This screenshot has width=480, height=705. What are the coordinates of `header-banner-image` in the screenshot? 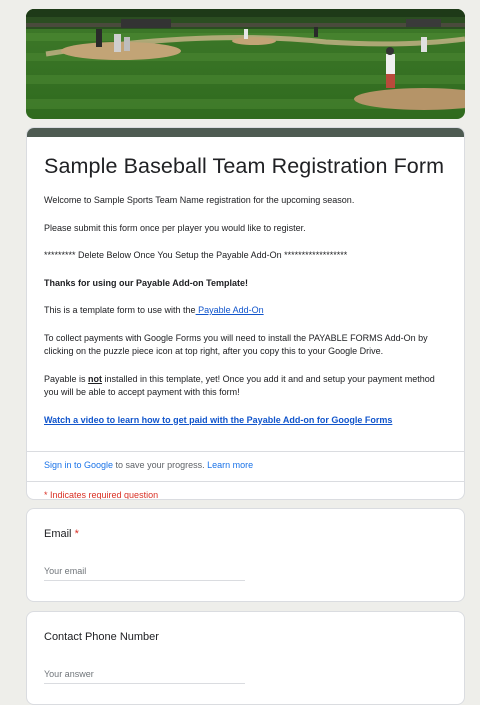 It's located at (245, 64).